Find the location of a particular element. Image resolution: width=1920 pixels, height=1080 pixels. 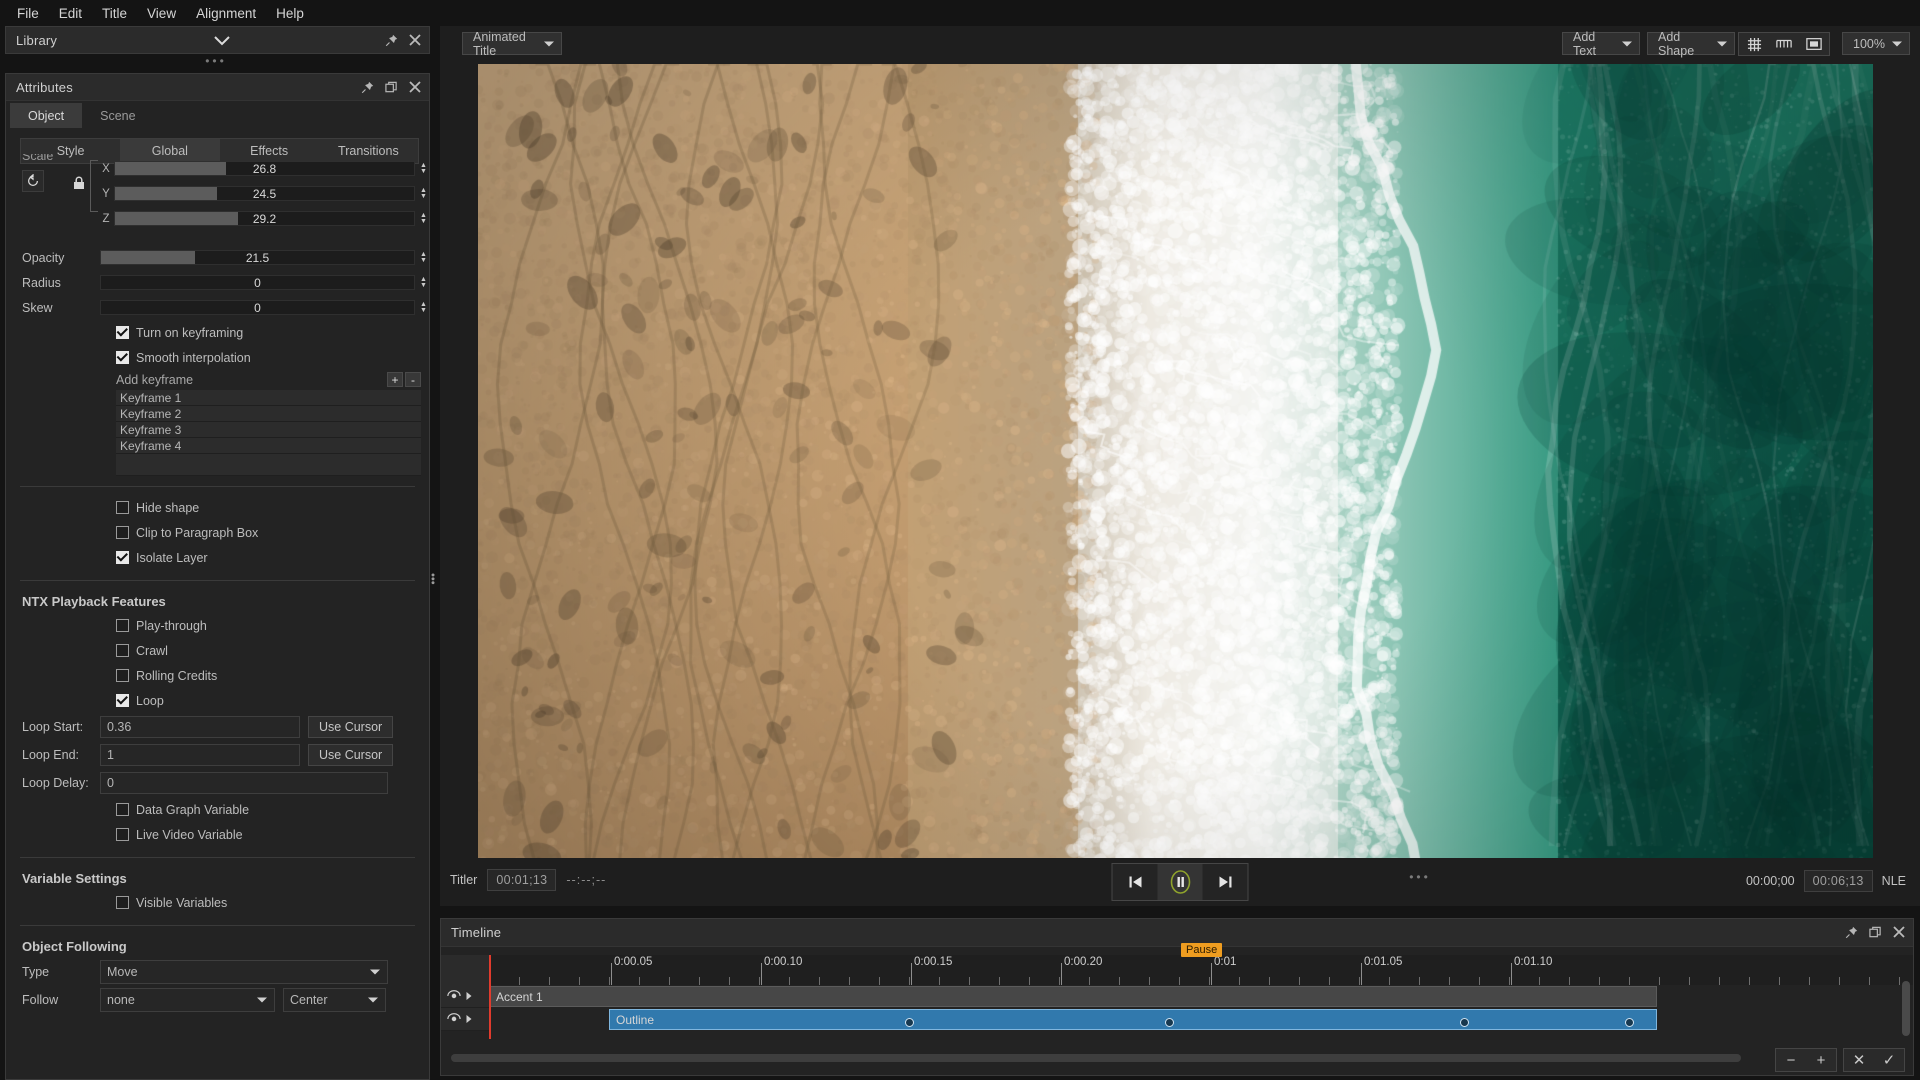

menu-item-title: Title is located at coordinates (114, 13).